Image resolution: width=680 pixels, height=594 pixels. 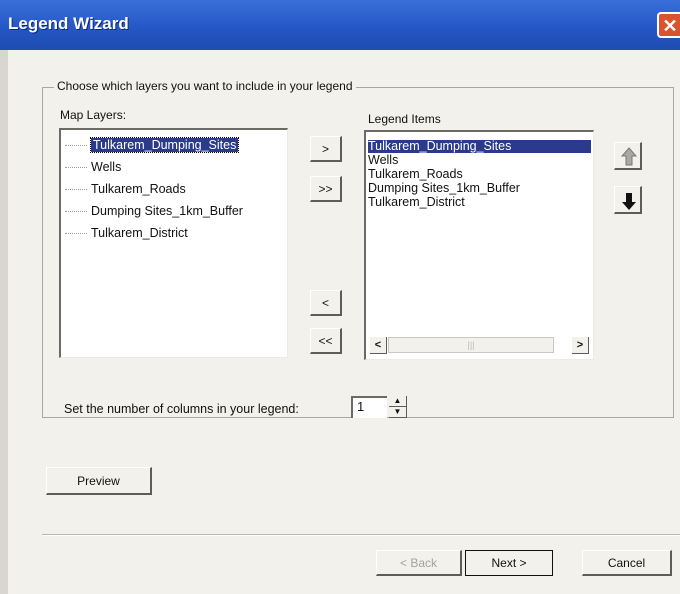 I want to click on move-up-button, so click(x=628, y=156).